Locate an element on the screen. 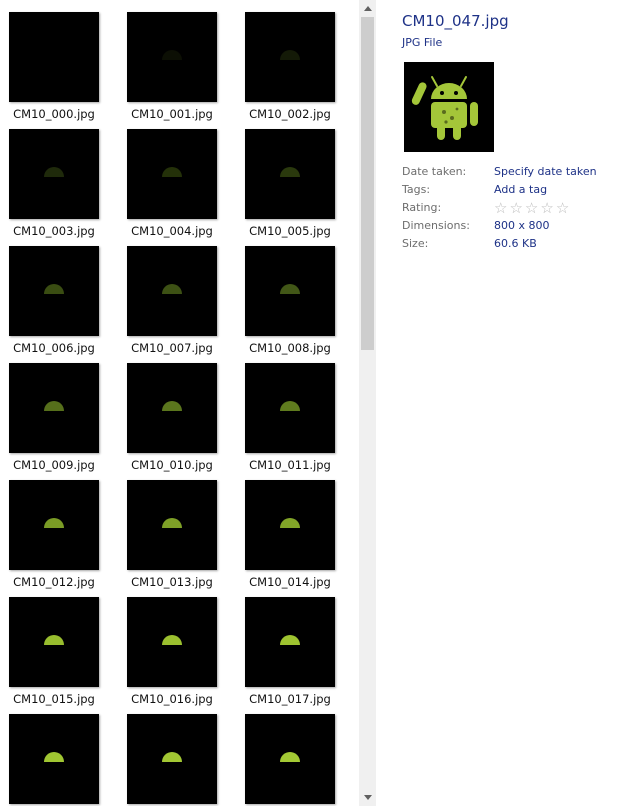  file-name: CM10_014.jpg is located at coordinates (290, 582).